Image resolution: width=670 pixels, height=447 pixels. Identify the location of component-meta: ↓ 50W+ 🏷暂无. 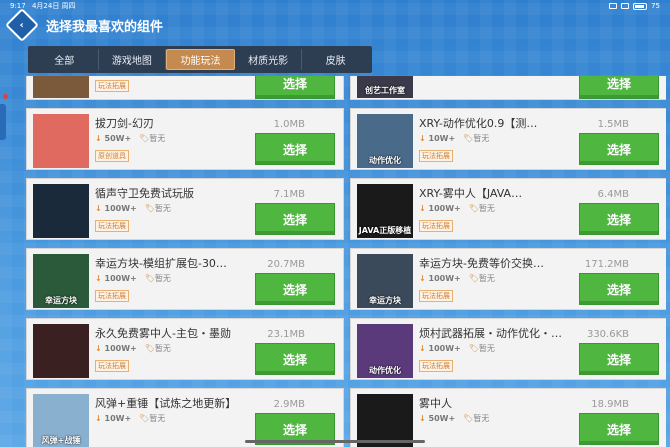
(454, 418).